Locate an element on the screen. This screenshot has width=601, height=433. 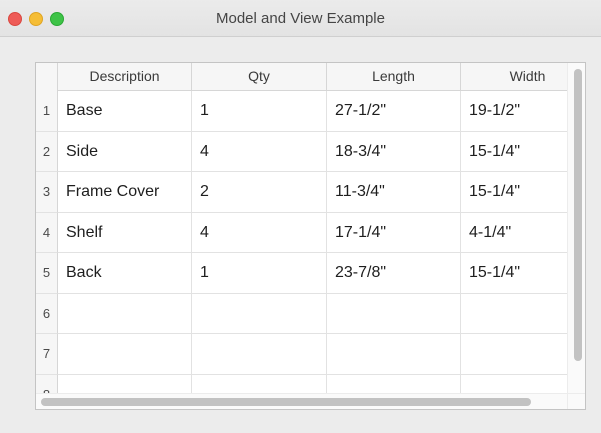
row-header: 5 is located at coordinates (47, 273).